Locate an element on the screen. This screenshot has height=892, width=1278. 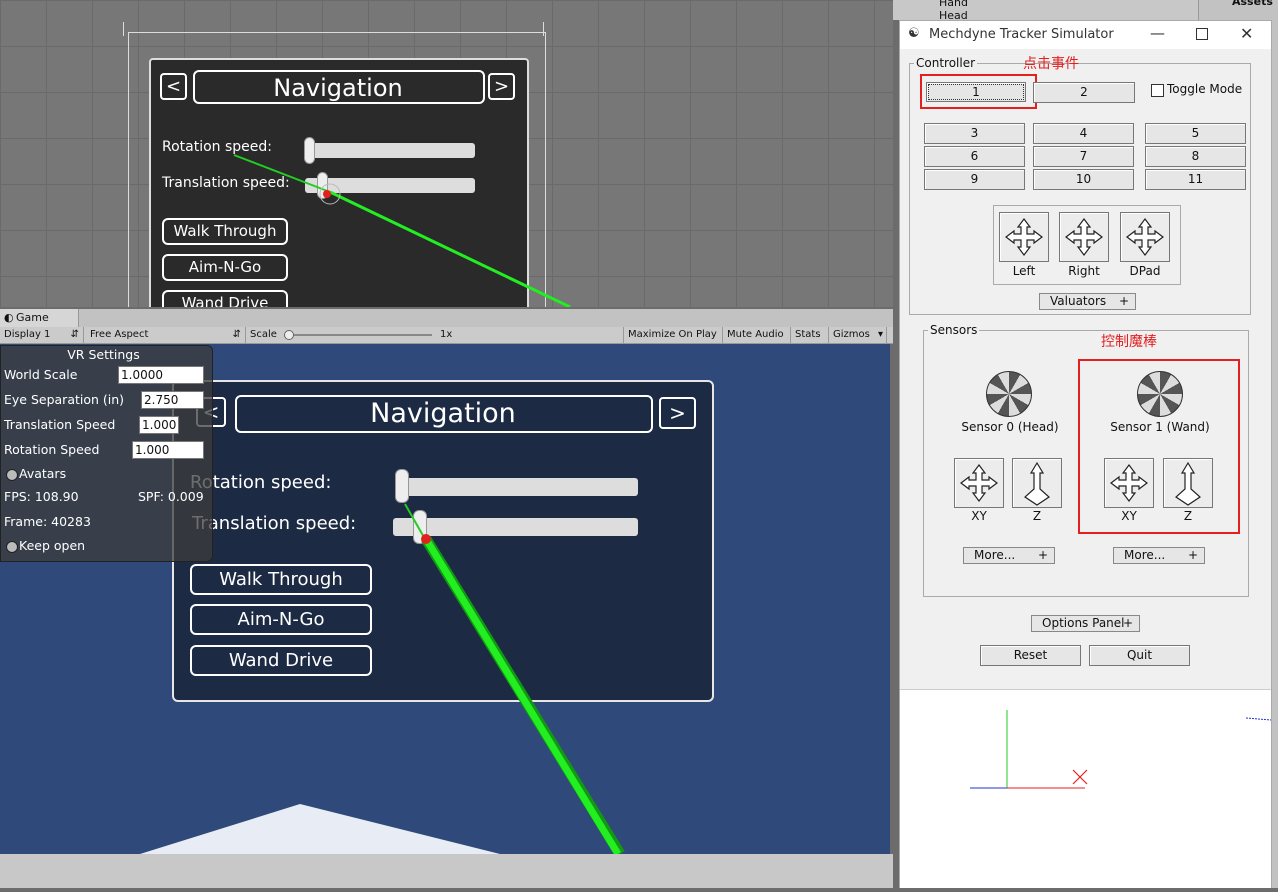
valuators-button: Valuators + is located at coordinates (1087, 301).